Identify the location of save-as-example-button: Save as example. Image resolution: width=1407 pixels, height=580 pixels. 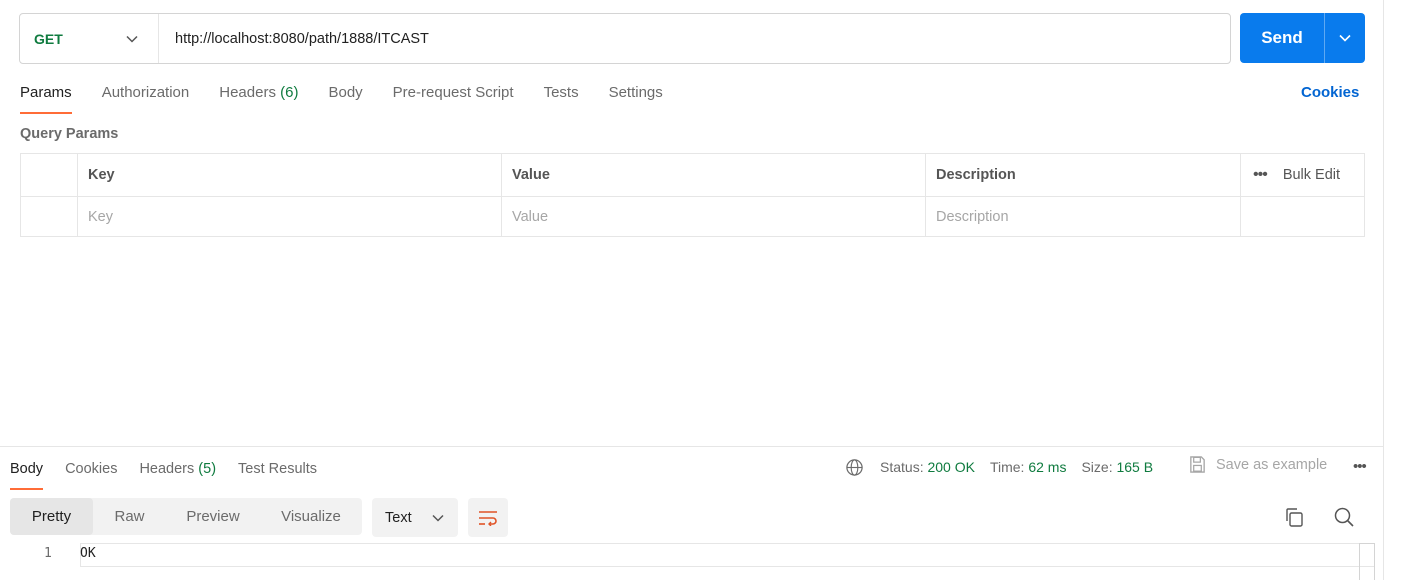
(1257, 464).